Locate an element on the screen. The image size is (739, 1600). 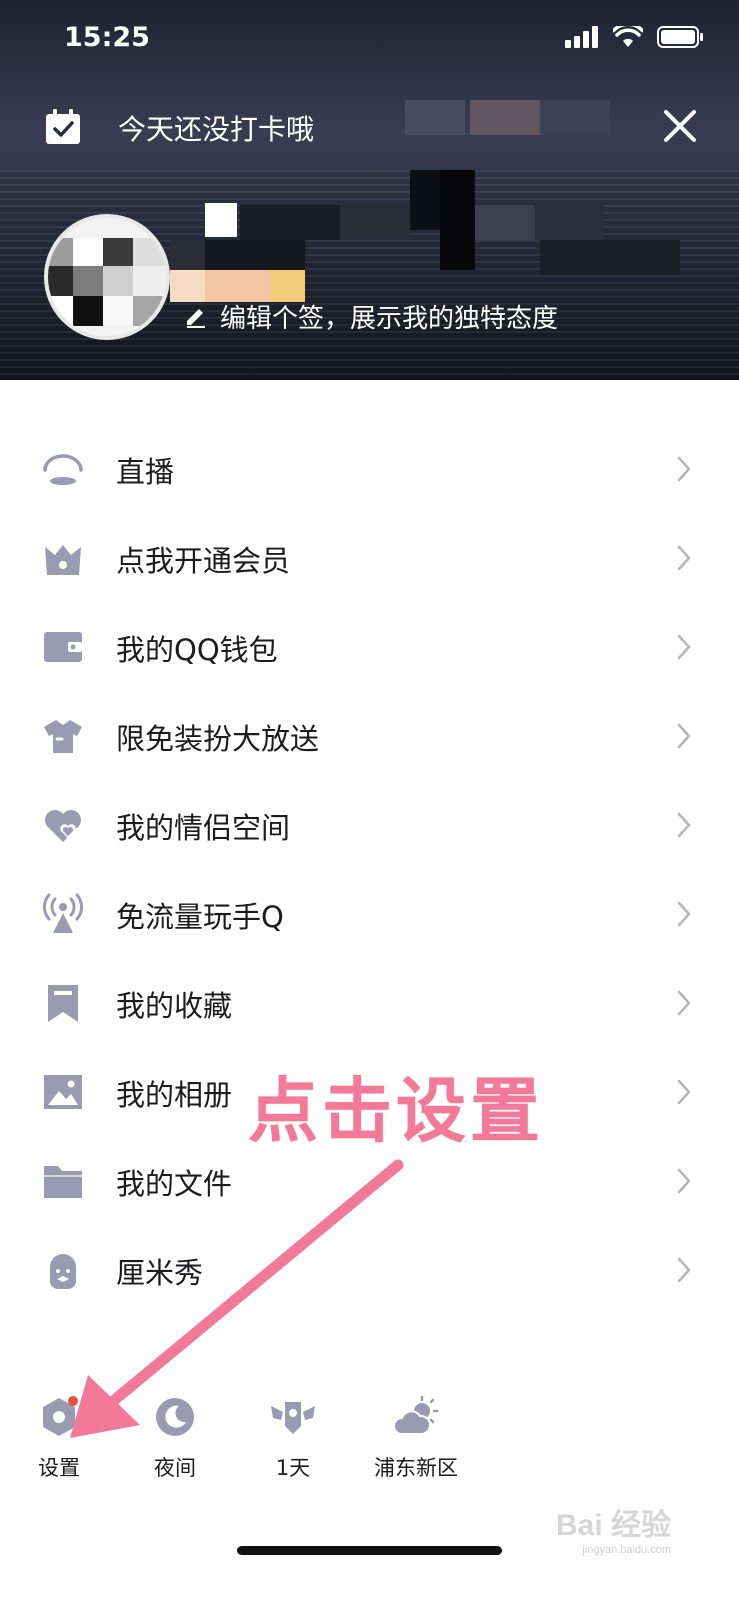
pencil-icon is located at coordinates (196, 318).